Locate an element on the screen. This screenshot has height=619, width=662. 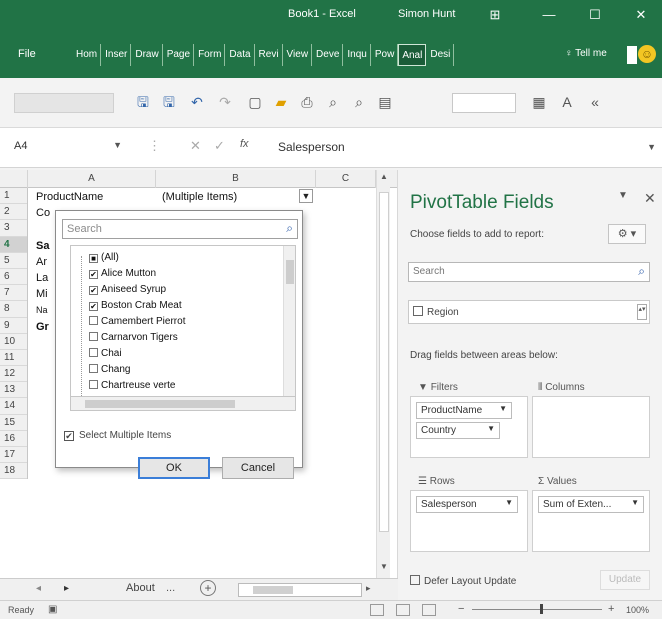
column-header-b: B is located at coordinates (236, 179).